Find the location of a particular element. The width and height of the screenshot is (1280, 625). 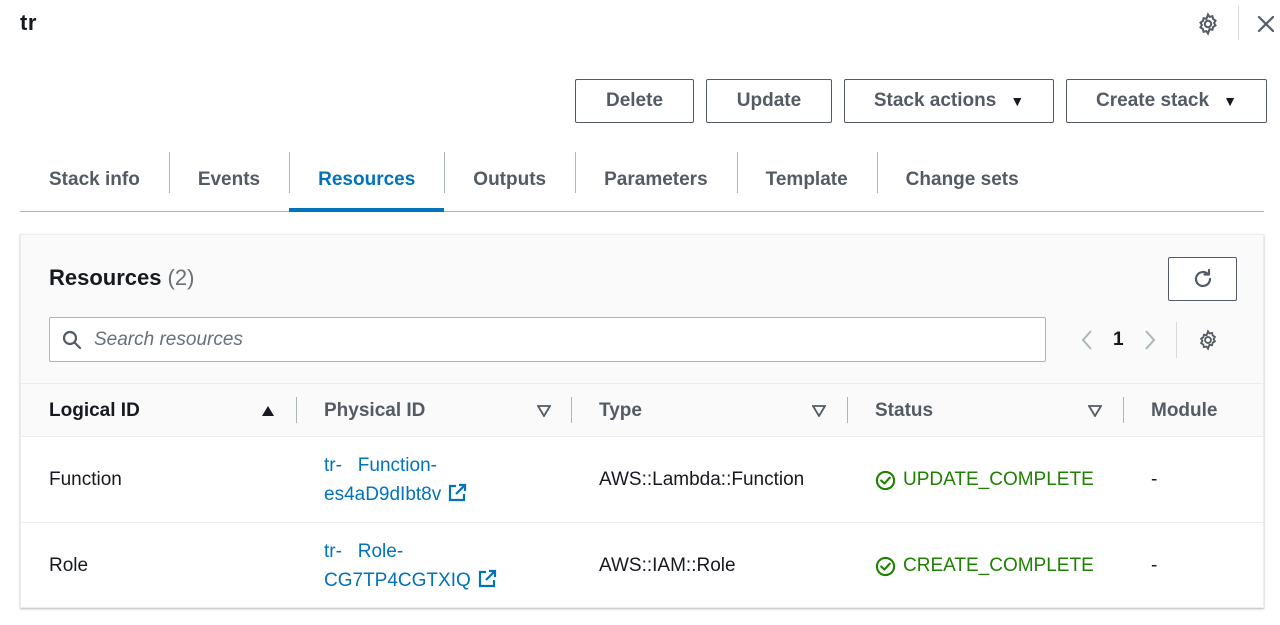

pagination: 1 is located at coordinates (1150, 340).